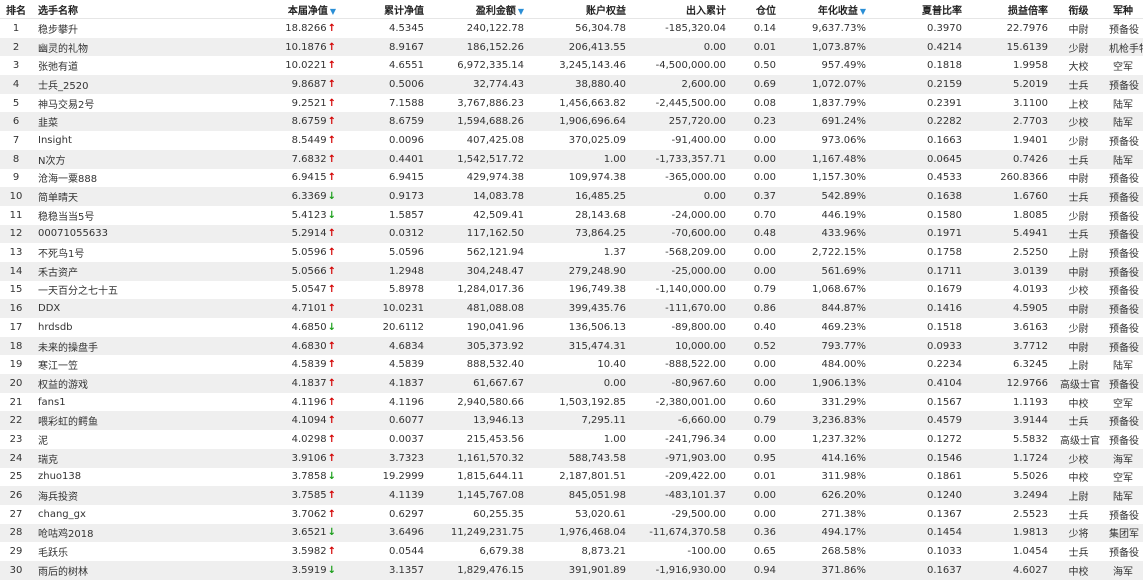  I want to click on player-name-link: 简单晴天, so click(102, 196).